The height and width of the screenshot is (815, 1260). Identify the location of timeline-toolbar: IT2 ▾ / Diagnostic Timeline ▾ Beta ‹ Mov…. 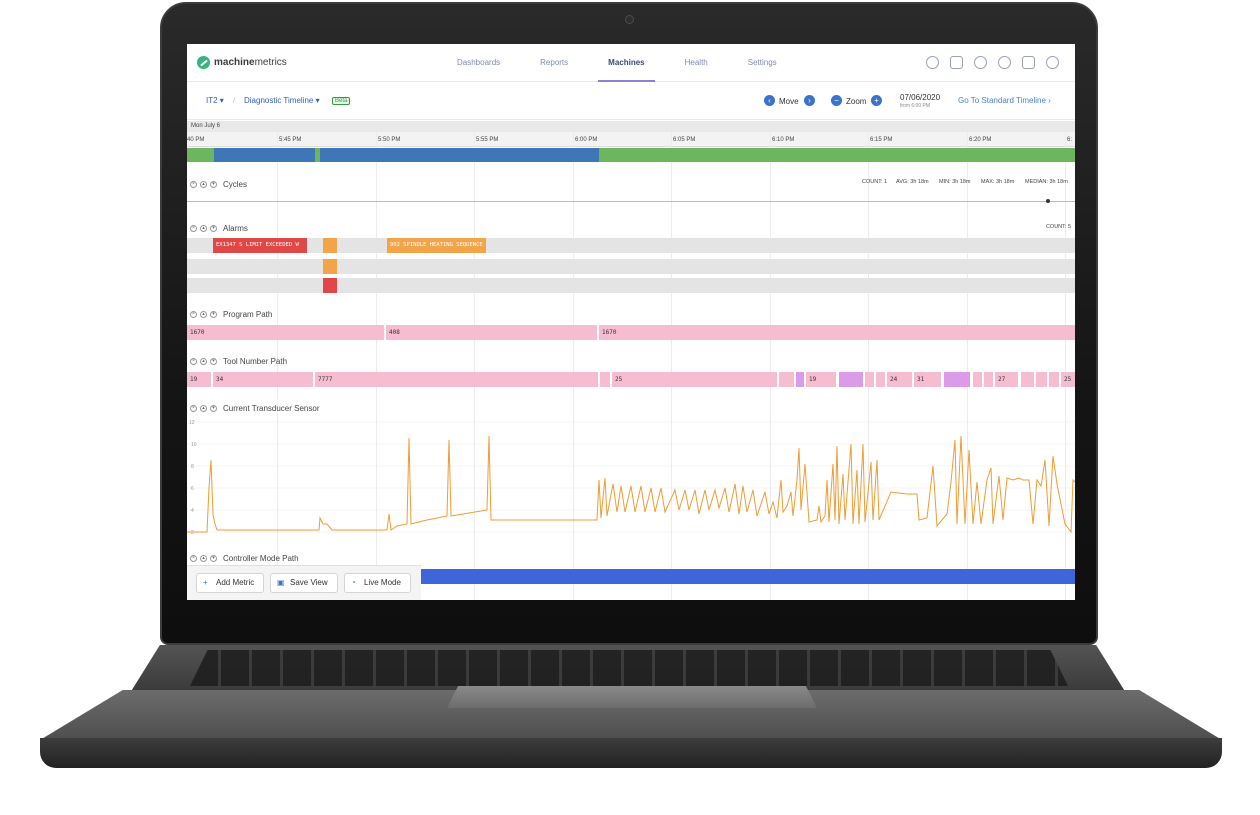
(631, 101).